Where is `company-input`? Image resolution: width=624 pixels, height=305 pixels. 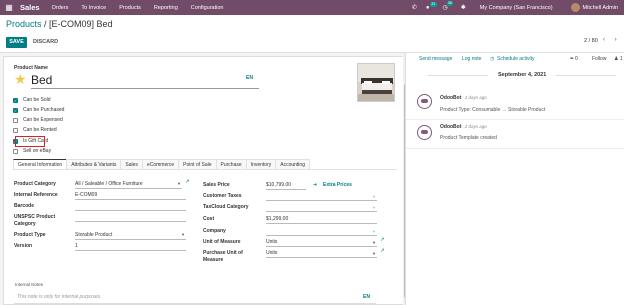 company-input is located at coordinates (321, 235).